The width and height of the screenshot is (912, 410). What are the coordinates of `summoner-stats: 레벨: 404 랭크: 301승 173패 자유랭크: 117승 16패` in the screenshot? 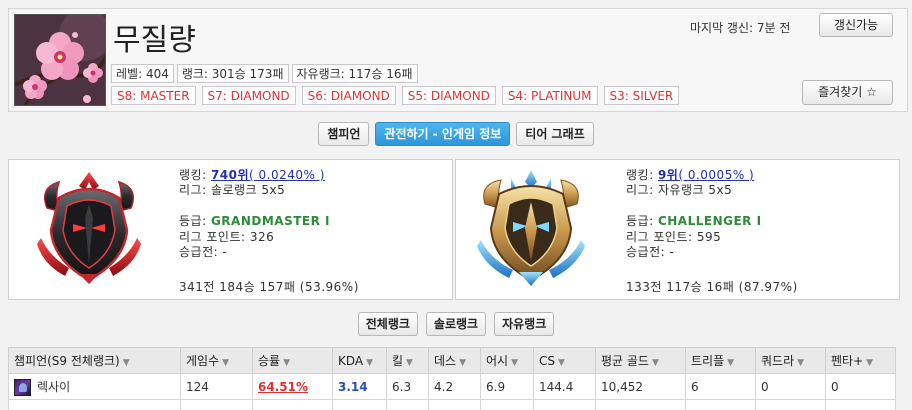 It's located at (264, 73).